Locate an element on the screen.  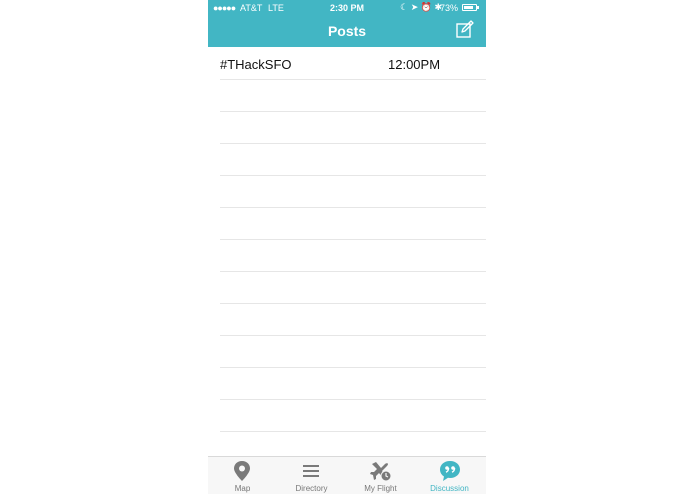
tab-bar: Map Directory My Flight Discussion is located at coordinates (347, 475).